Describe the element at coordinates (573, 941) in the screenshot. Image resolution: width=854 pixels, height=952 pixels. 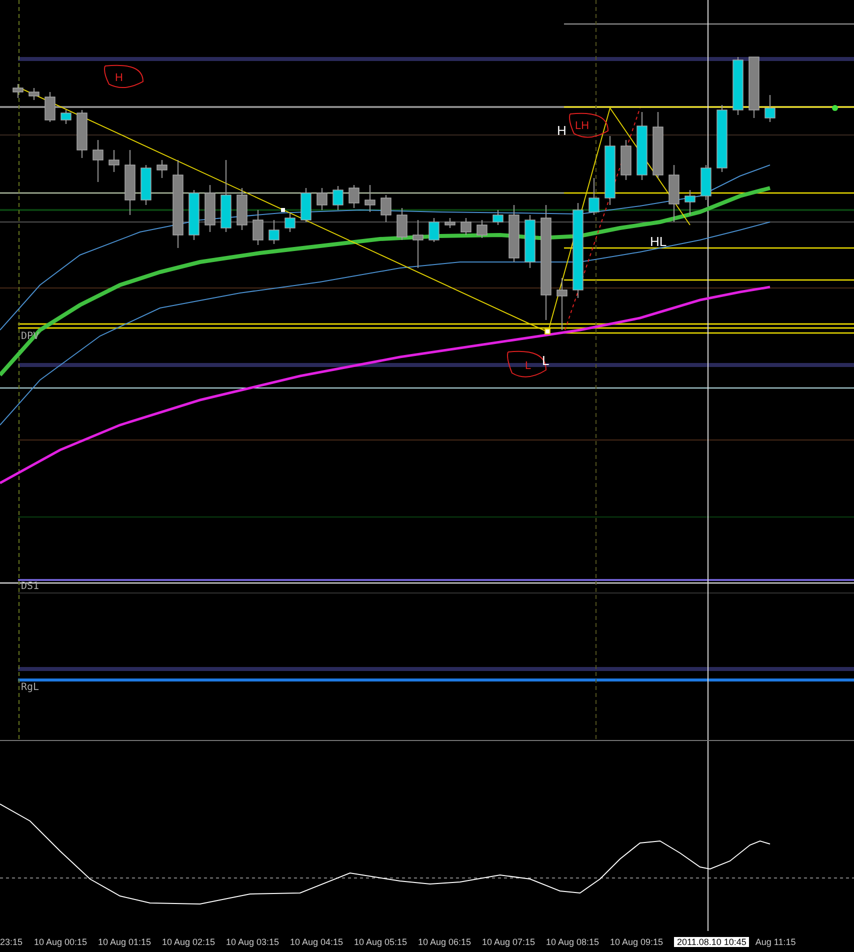
I see `time-label: 10 Aug 08:15` at that location.